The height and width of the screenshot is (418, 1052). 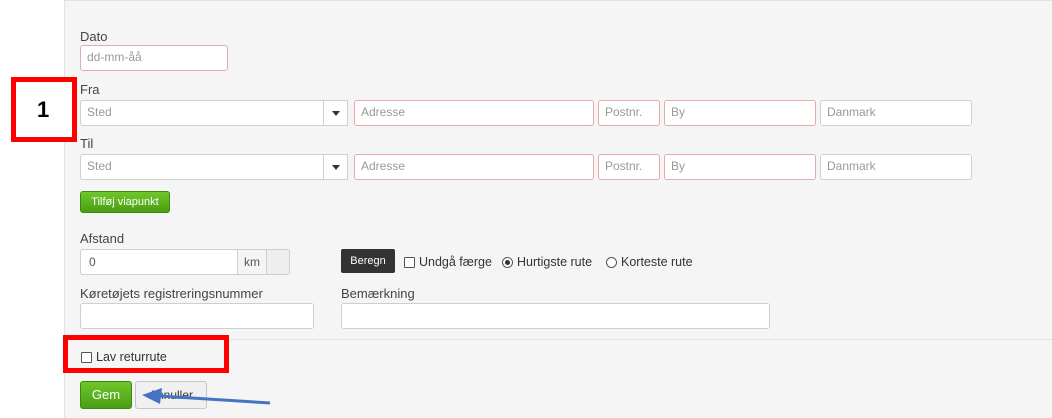 What do you see at coordinates (740, 113) in the screenshot?
I see `from-city-input: By` at bounding box center [740, 113].